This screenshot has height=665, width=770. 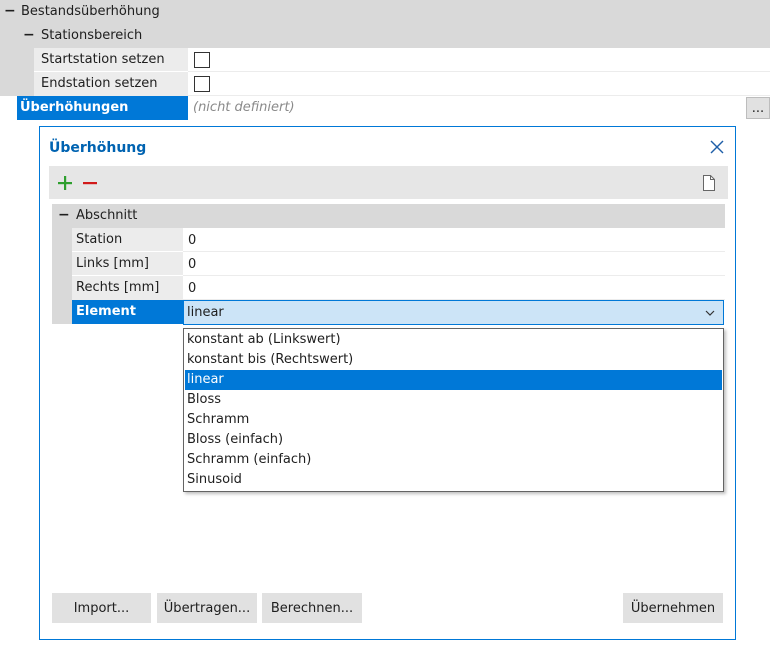 I want to click on group-label: Bestandsüberhöhung, so click(x=90, y=11).